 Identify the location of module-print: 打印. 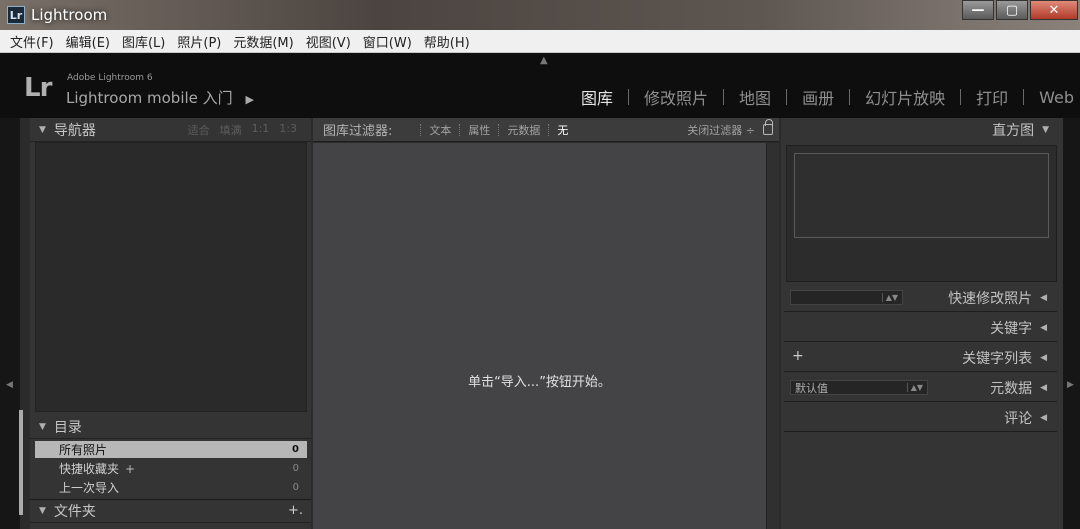
(992, 97).